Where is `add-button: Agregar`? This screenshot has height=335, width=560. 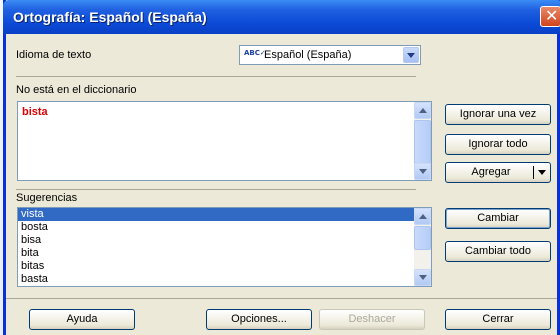 add-button: Agregar is located at coordinates (498, 172).